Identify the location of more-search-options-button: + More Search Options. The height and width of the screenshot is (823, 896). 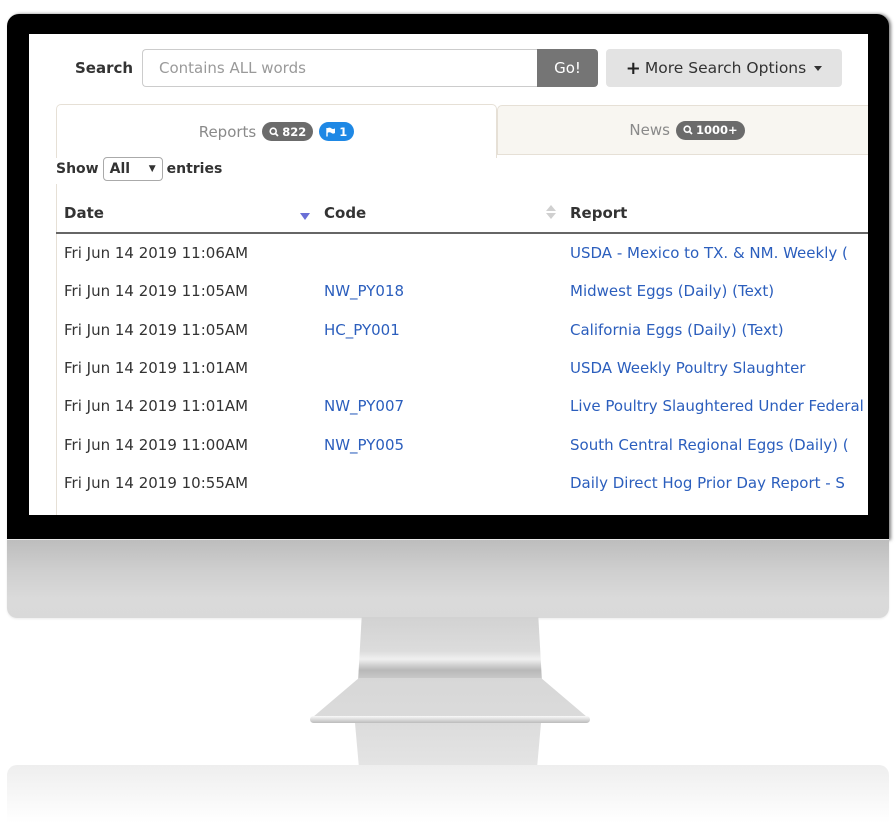
(724, 68).